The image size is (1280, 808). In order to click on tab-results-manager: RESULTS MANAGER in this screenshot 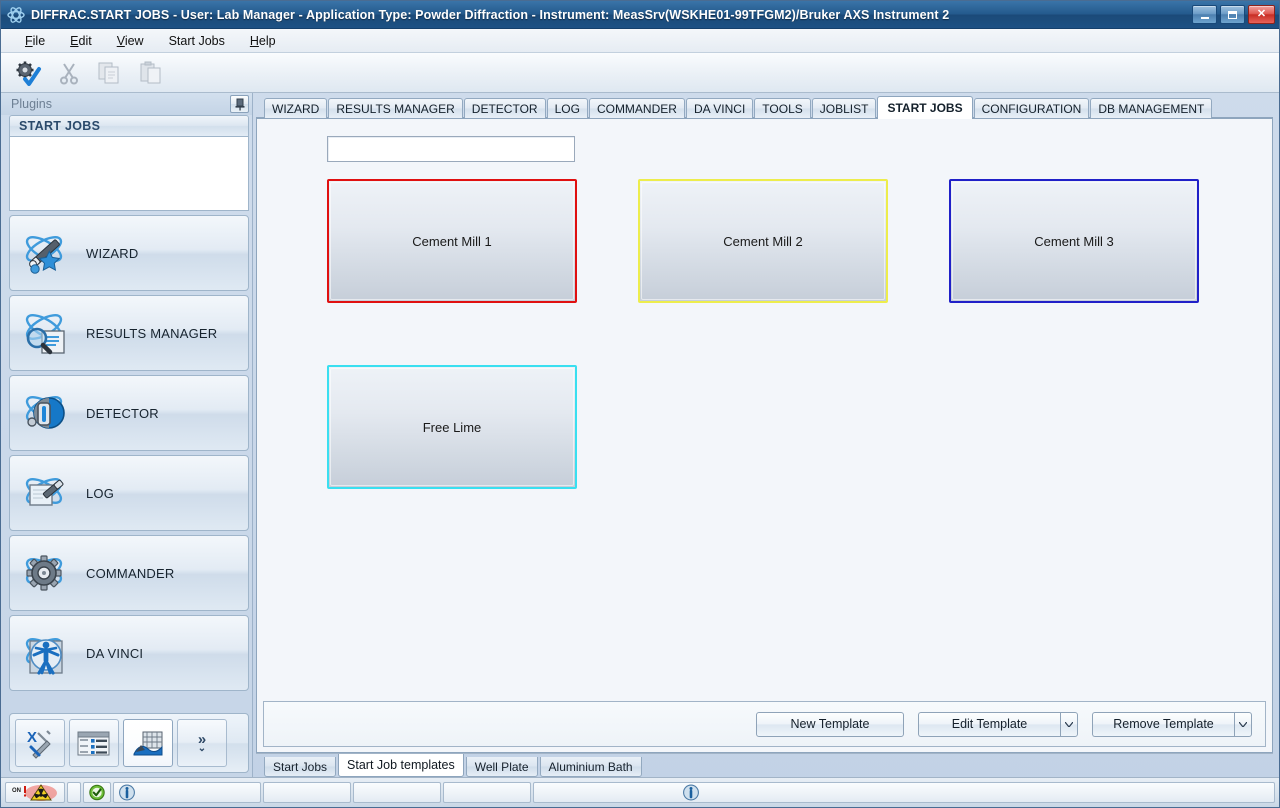, I will do `click(395, 108)`.